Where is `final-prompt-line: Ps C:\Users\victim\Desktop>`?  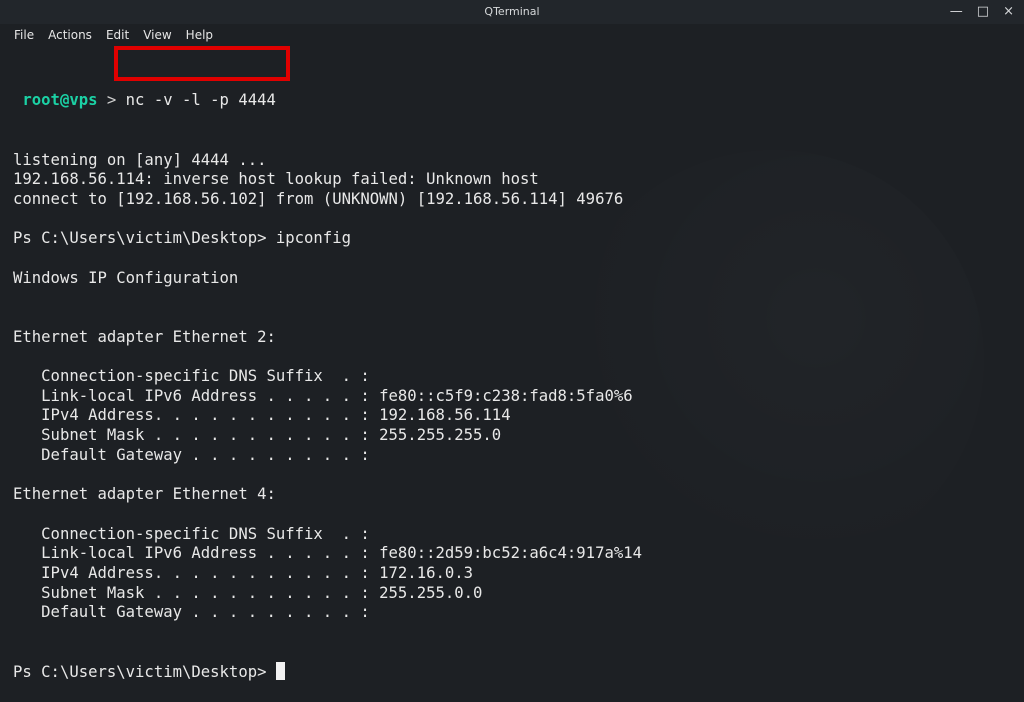
final-prompt-line: Ps C:\Users\victim\Desktop> is located at coordinates (518, 672).